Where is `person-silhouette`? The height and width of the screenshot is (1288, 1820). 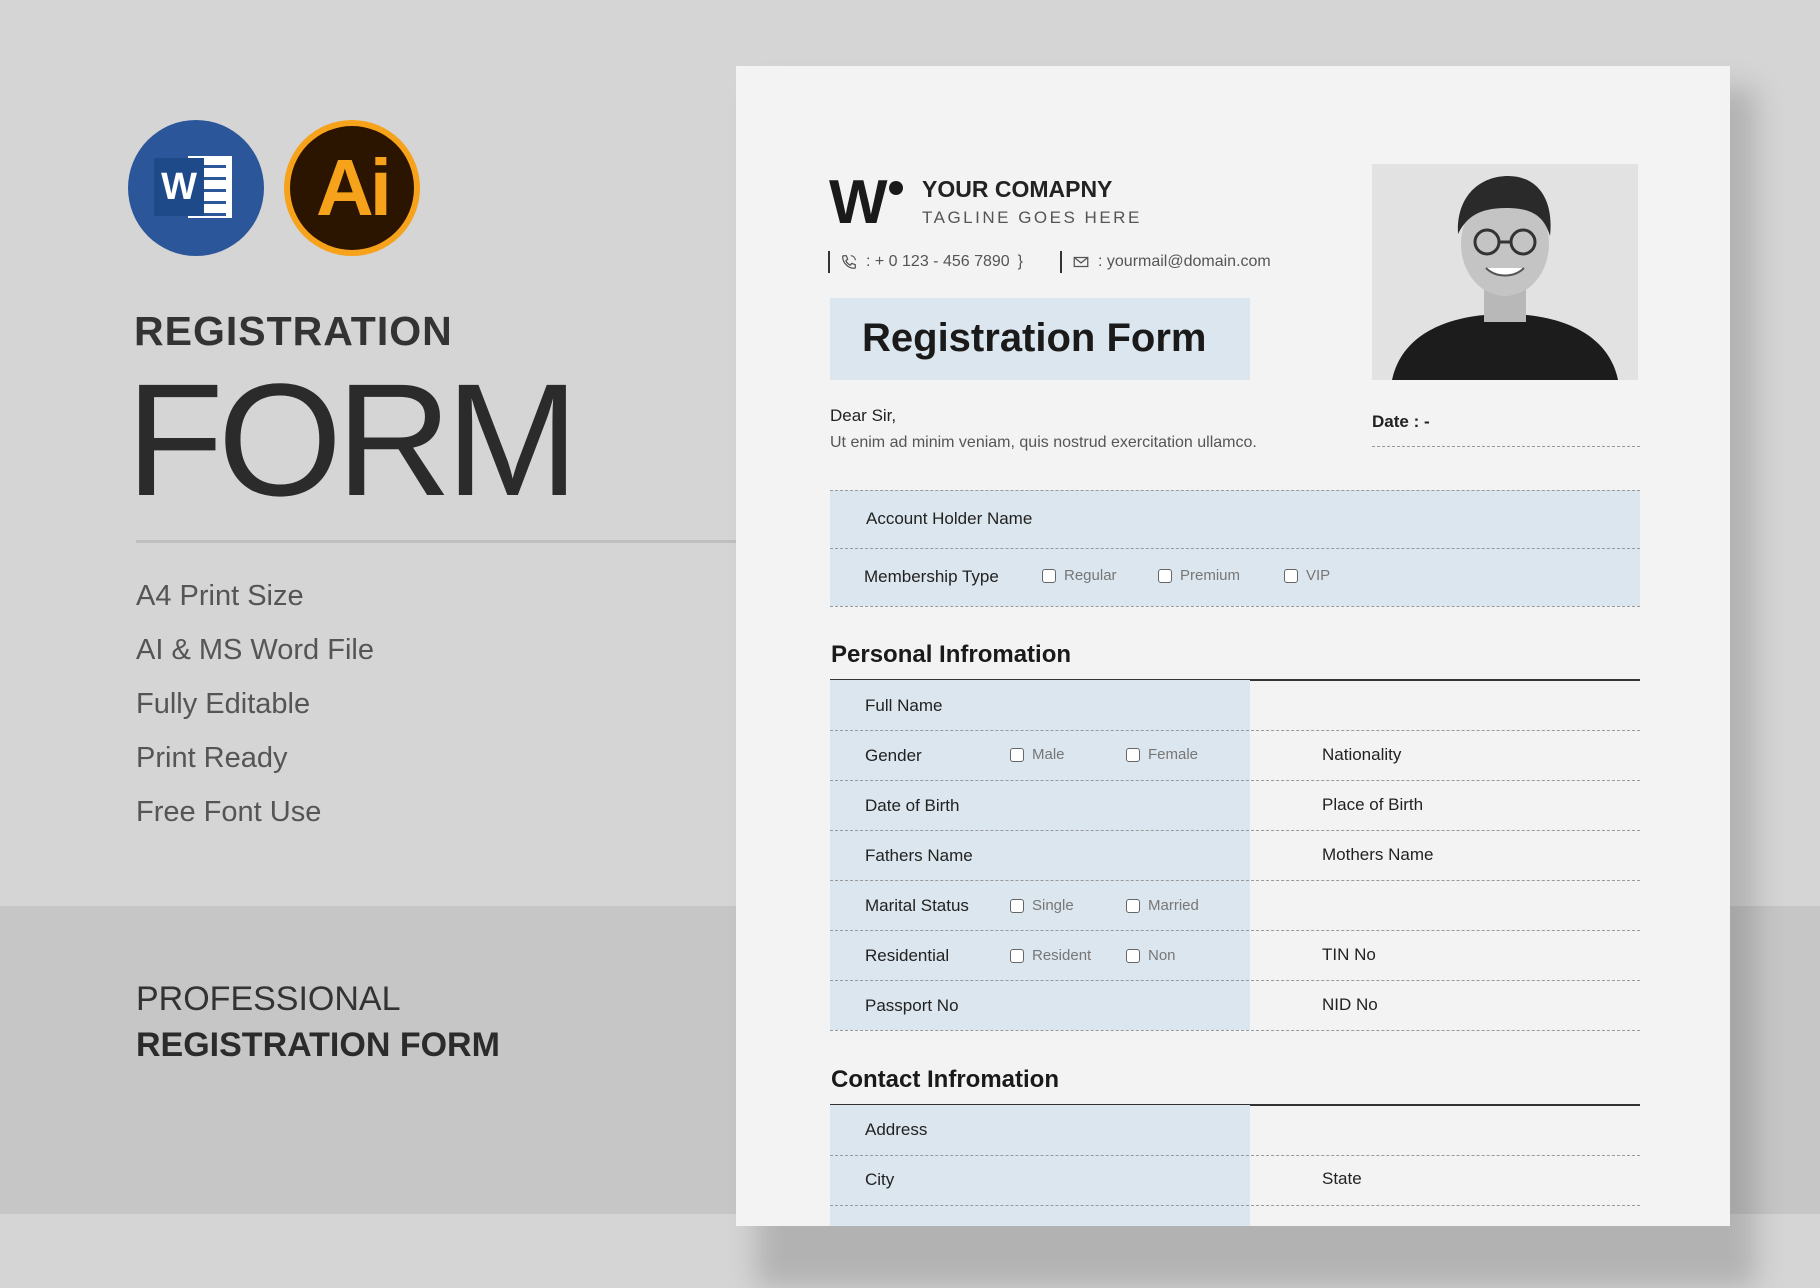 person-silhouette is located at coordinates (1505, 272).